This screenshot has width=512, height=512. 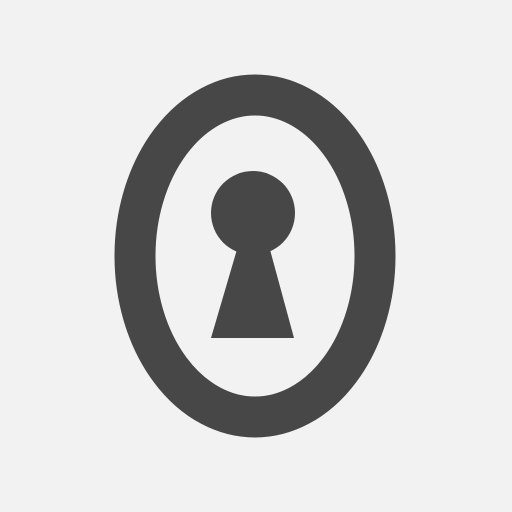 What do you see at coordinates (253, 213) in the screenshot?
I see `keyhole-top-circle` at bounding box center [253, 213].